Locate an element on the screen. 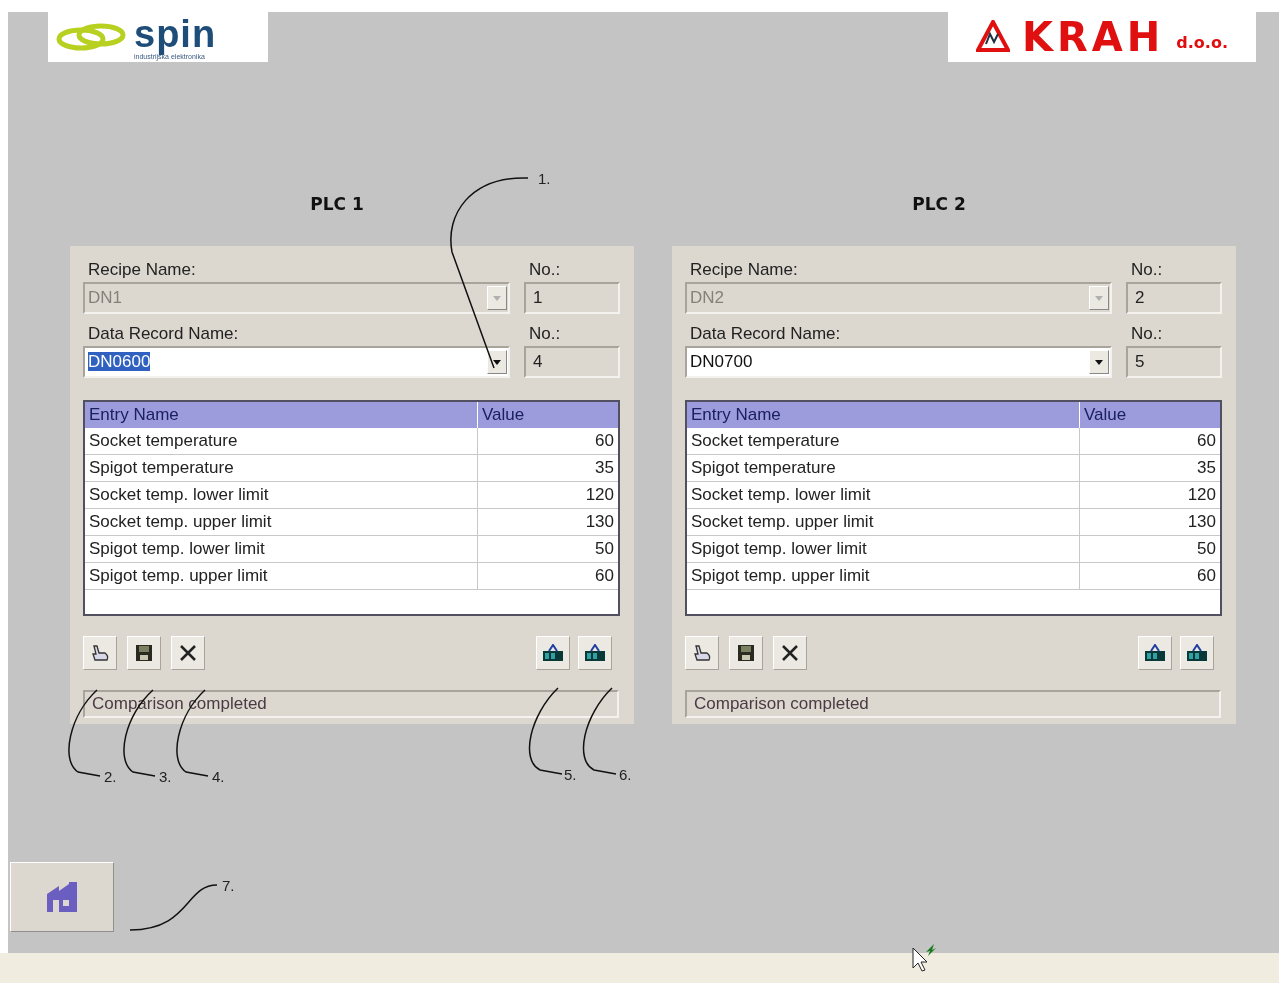 The width and height of the screenshot is (1279, 983). number-field: 2 is located at coordinates (1174, 298).